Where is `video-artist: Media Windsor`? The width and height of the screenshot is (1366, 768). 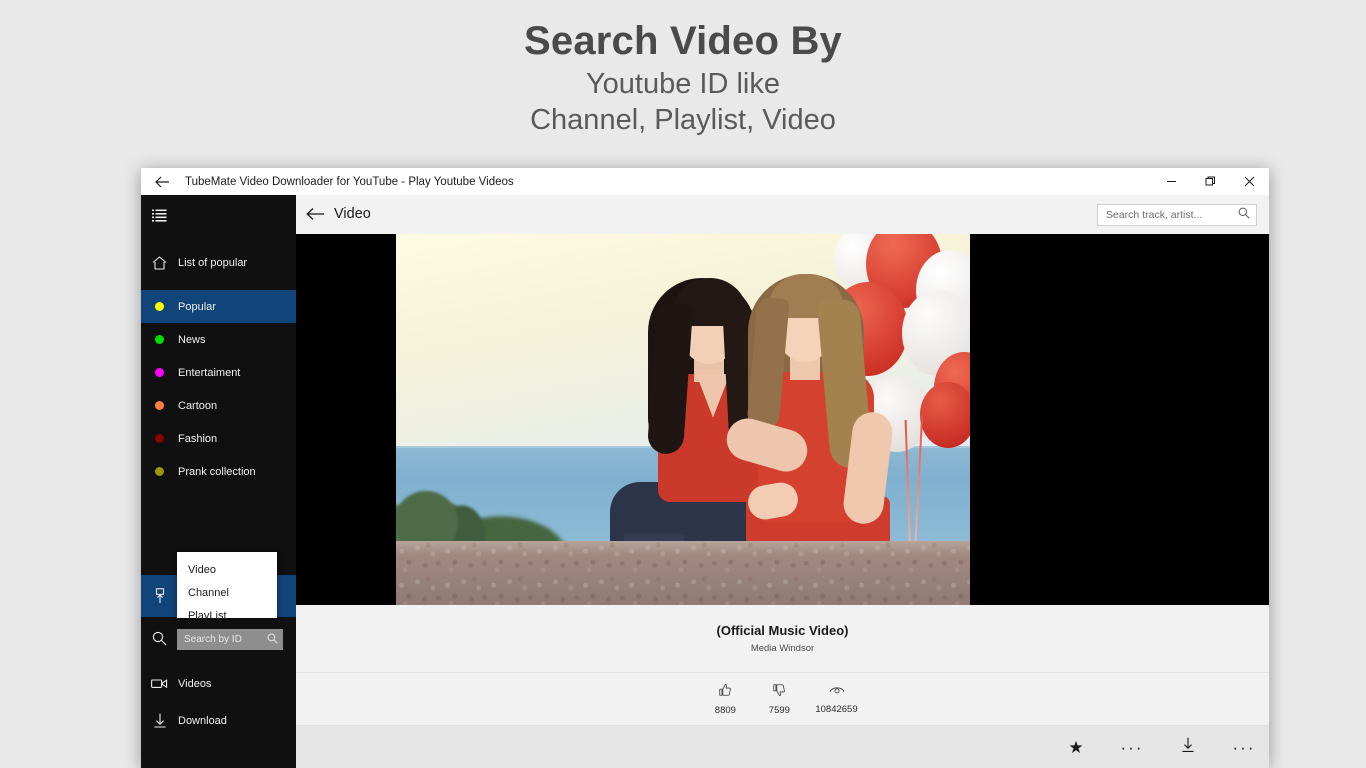
video-artist: Media Windsor is located at coordinates (782, 648).